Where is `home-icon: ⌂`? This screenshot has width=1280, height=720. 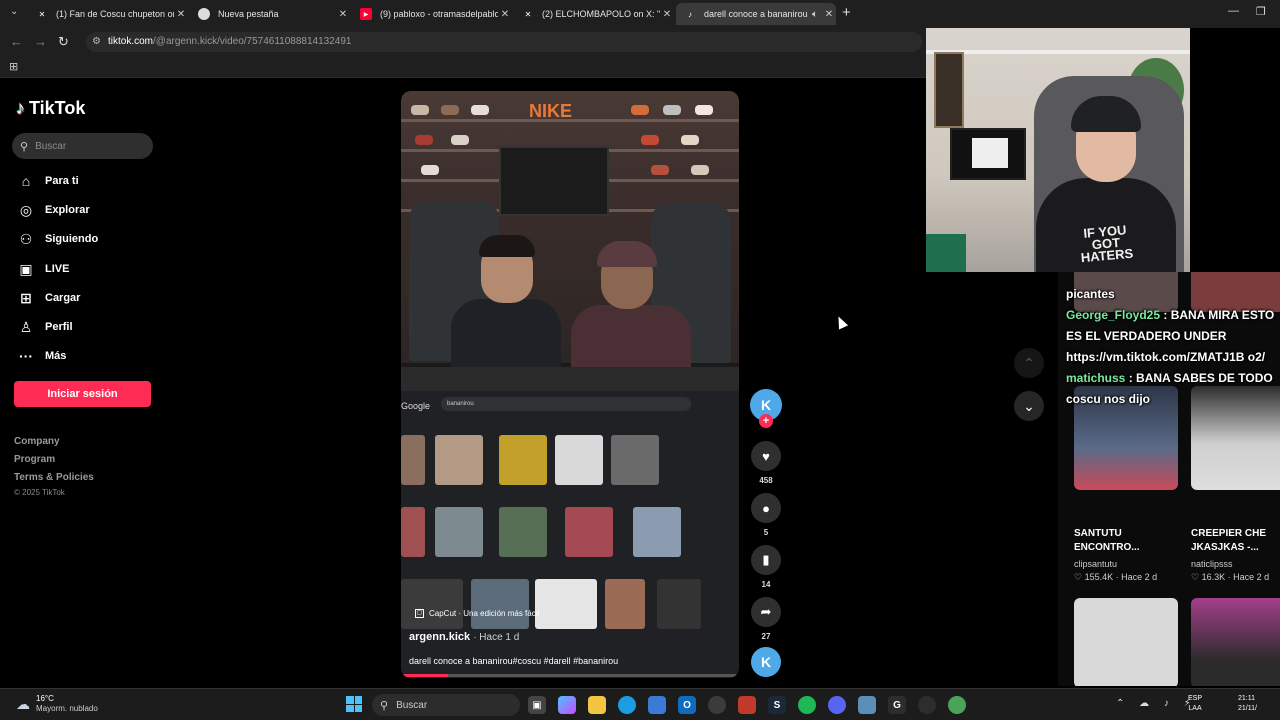 home-icon: ⌂ is located at coordinates (26, 181).